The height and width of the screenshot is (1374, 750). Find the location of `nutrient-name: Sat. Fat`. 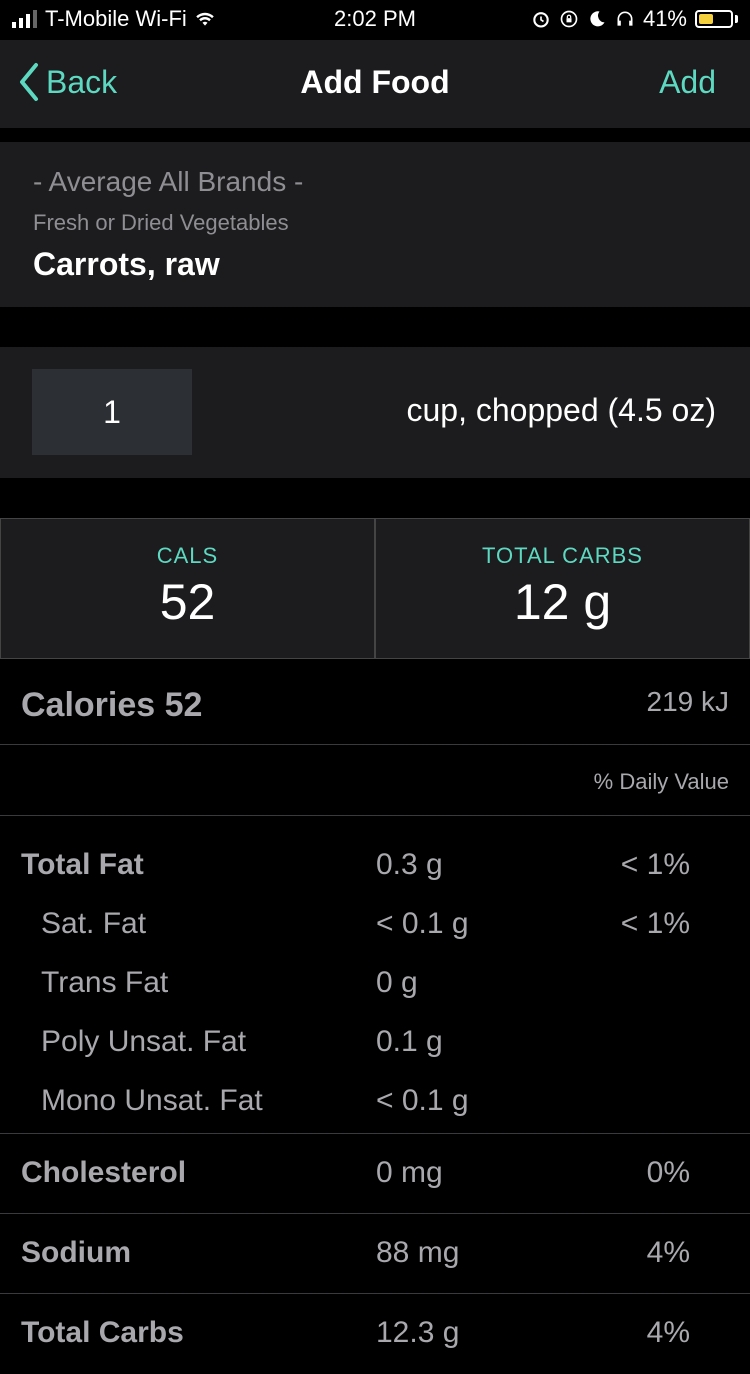

nutrient-name: Sat. Fat is located at coordinates (94, 923).